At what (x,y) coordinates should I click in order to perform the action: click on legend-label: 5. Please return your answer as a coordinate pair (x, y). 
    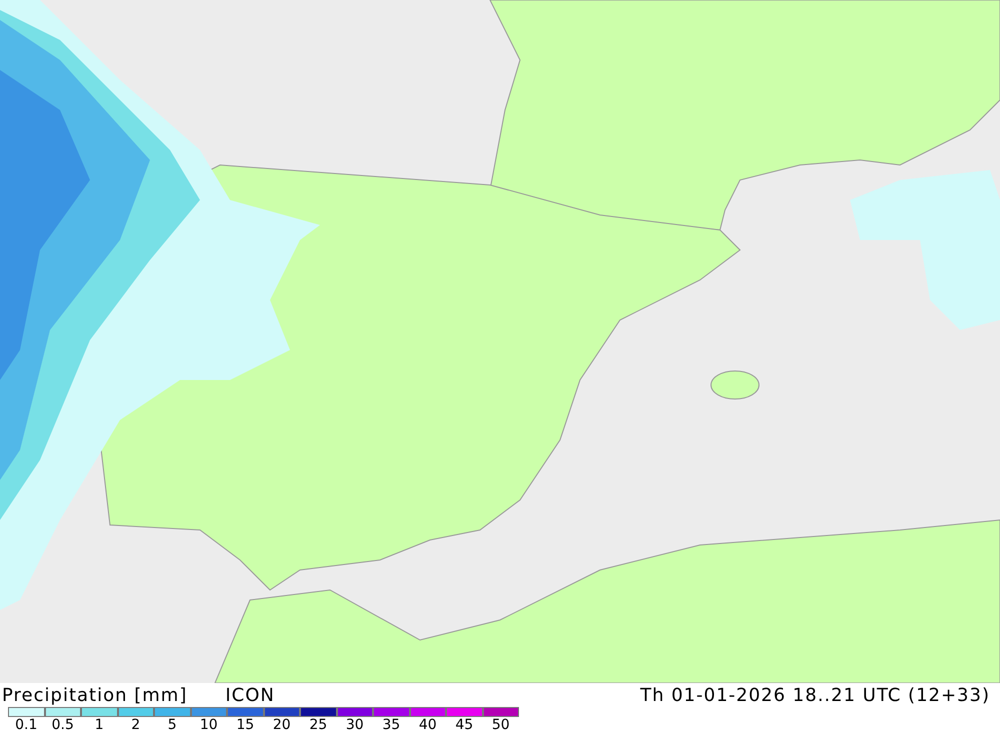
    Looking at the image, I should click on (172, 725).